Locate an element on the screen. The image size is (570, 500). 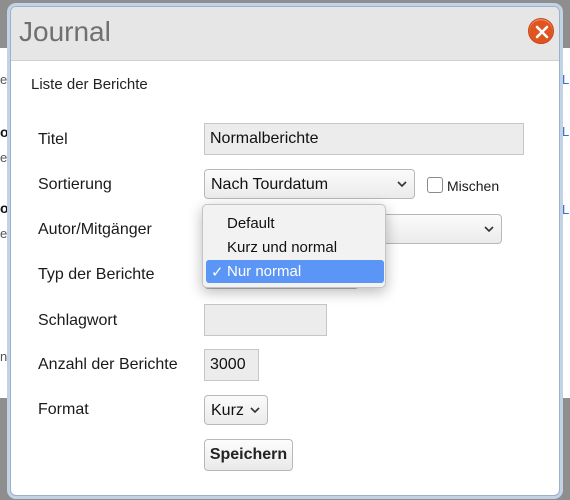
menu-item-nur-normal: ✓ Nur normal is located at coordinates (295, 271).